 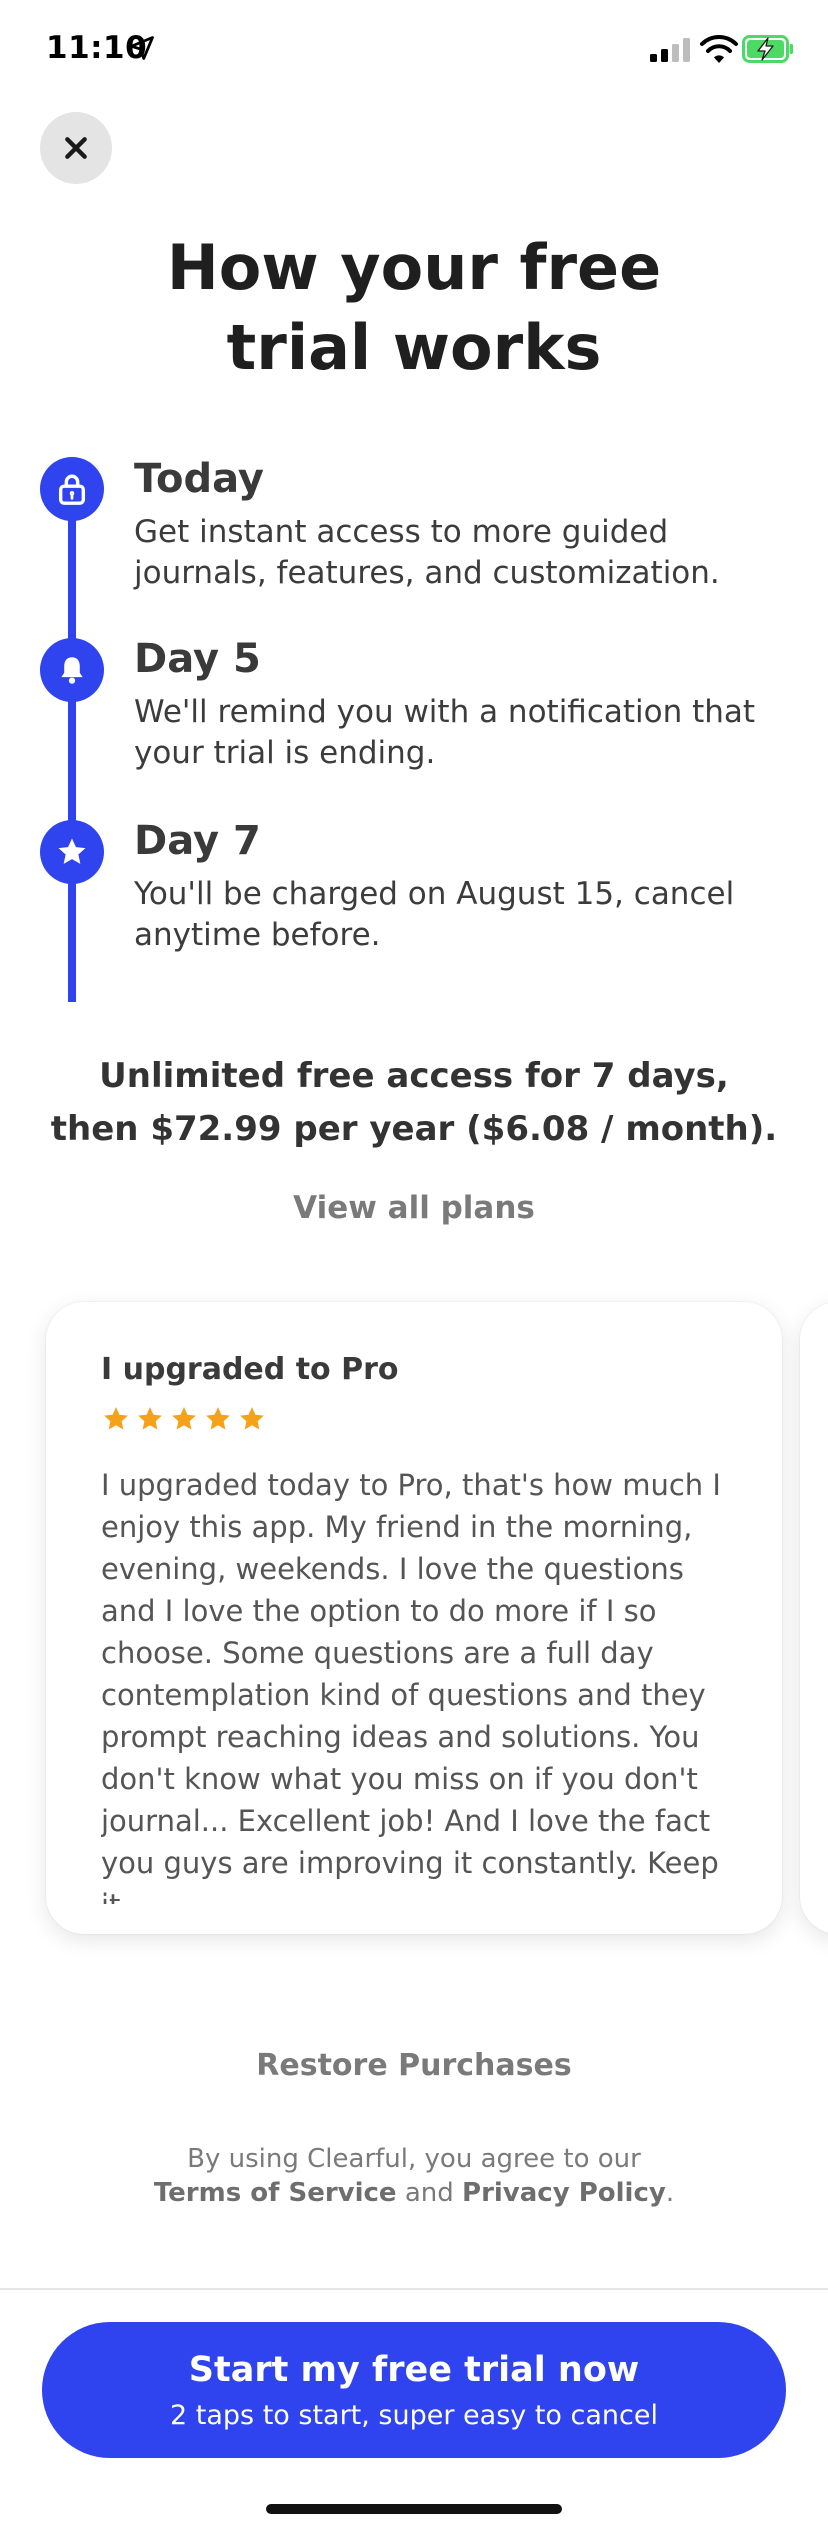 I want to click on step-title: Today, so click(x=199, y=479).